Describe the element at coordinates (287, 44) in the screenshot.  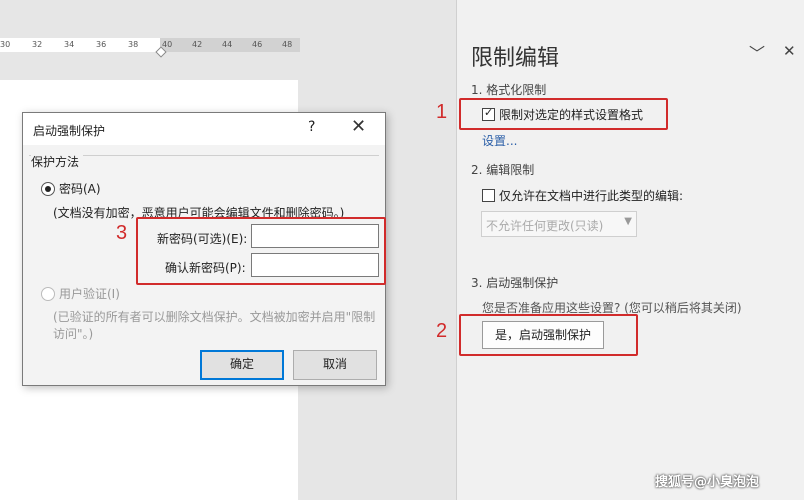
I see `ruler-tick: 48` at that location.